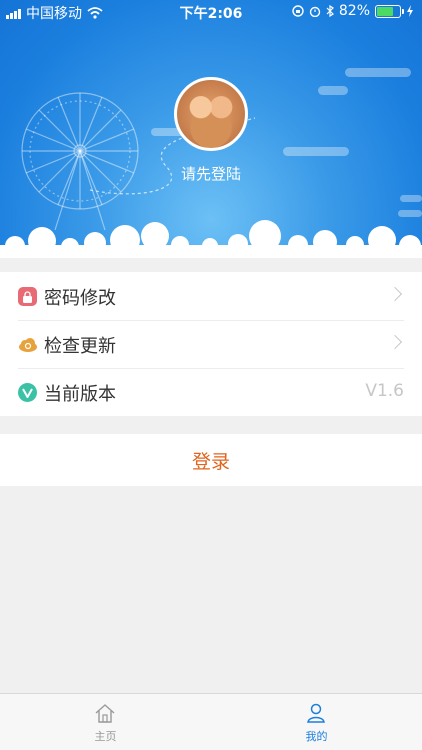 The width and height of the screenshot is (422, 750). I want to click on menu-item-label: 当前版本, so click(80, 394).